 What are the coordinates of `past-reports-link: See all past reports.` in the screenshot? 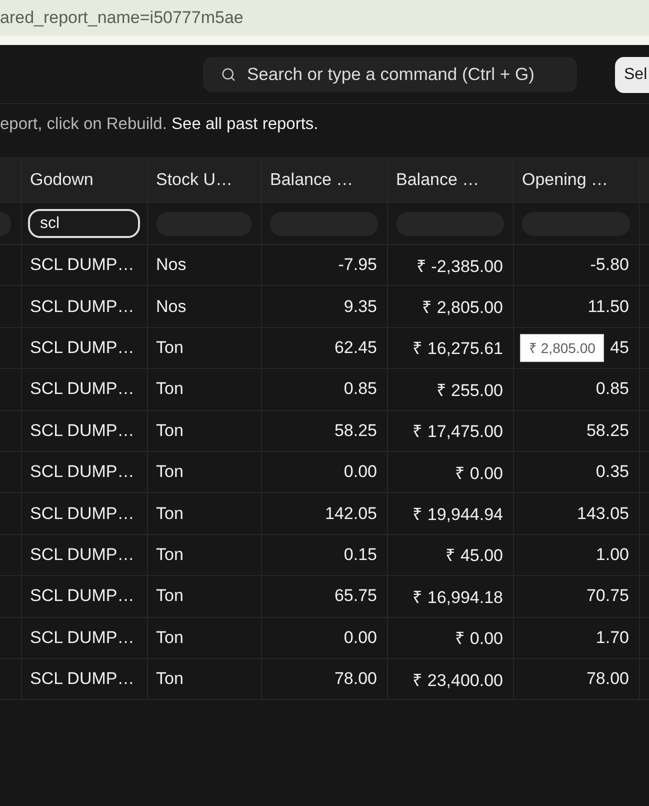 It's located at (245, 124).